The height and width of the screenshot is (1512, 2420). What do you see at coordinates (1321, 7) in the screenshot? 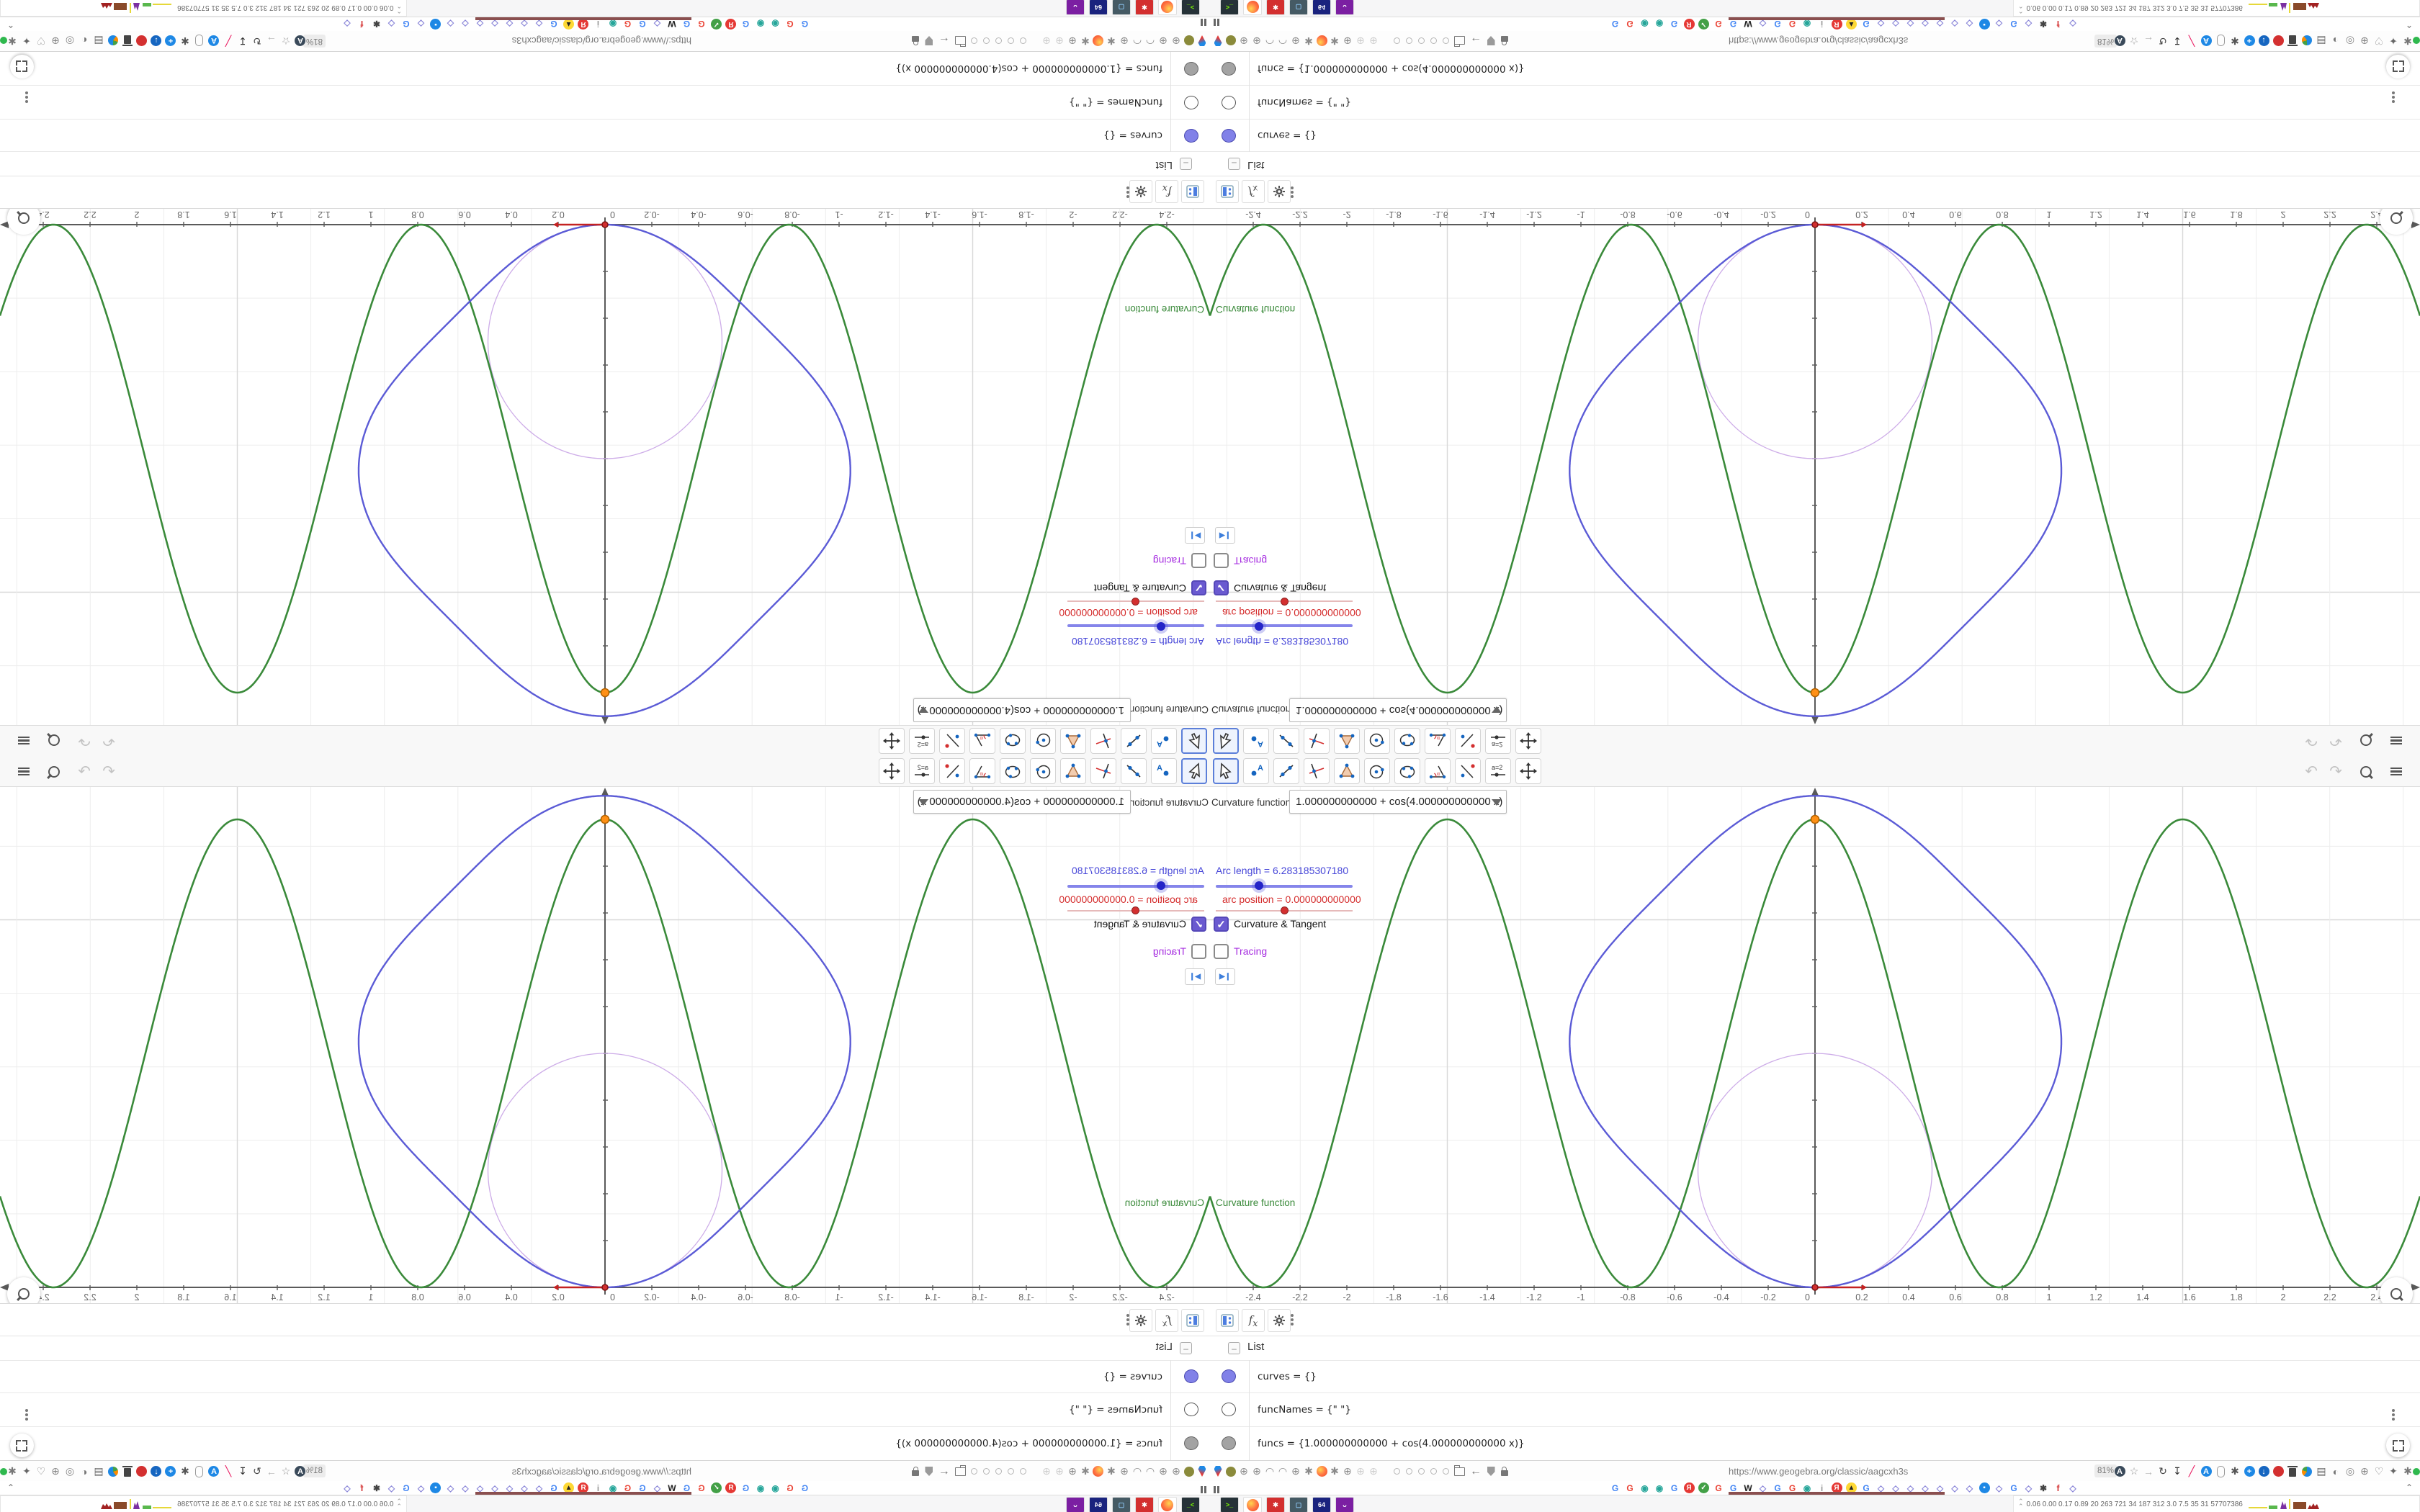
I see `dosbox-app-icon: 64` at bounding box center [1321, 7].